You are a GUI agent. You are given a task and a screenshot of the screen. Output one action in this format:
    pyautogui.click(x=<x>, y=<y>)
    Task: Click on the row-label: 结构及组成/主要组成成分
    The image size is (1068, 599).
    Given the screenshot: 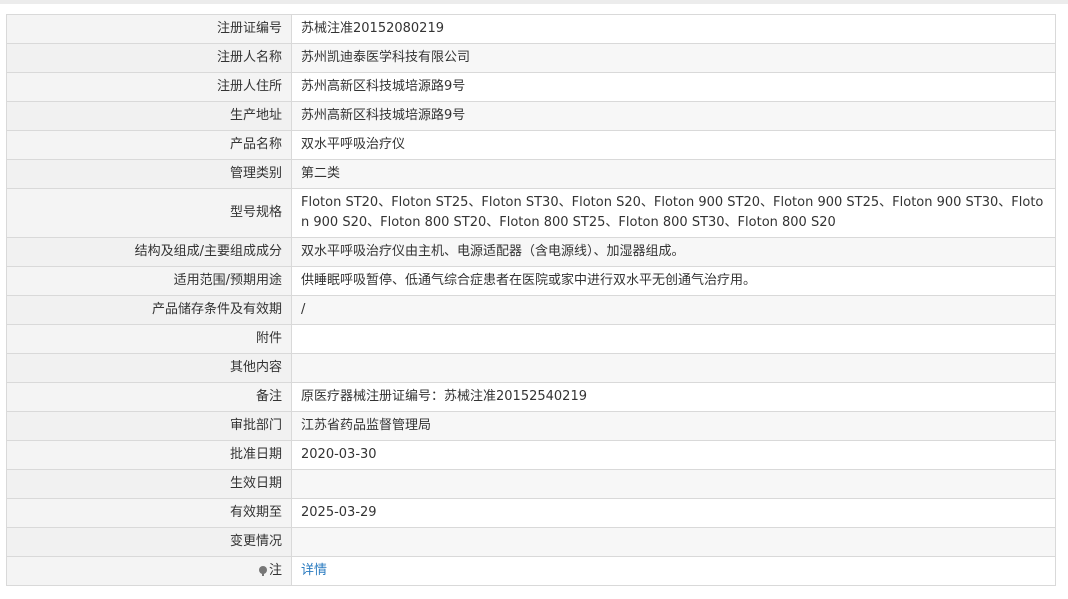 What is the action you would take?
    pyautogui.click(x=149, y=252)
    